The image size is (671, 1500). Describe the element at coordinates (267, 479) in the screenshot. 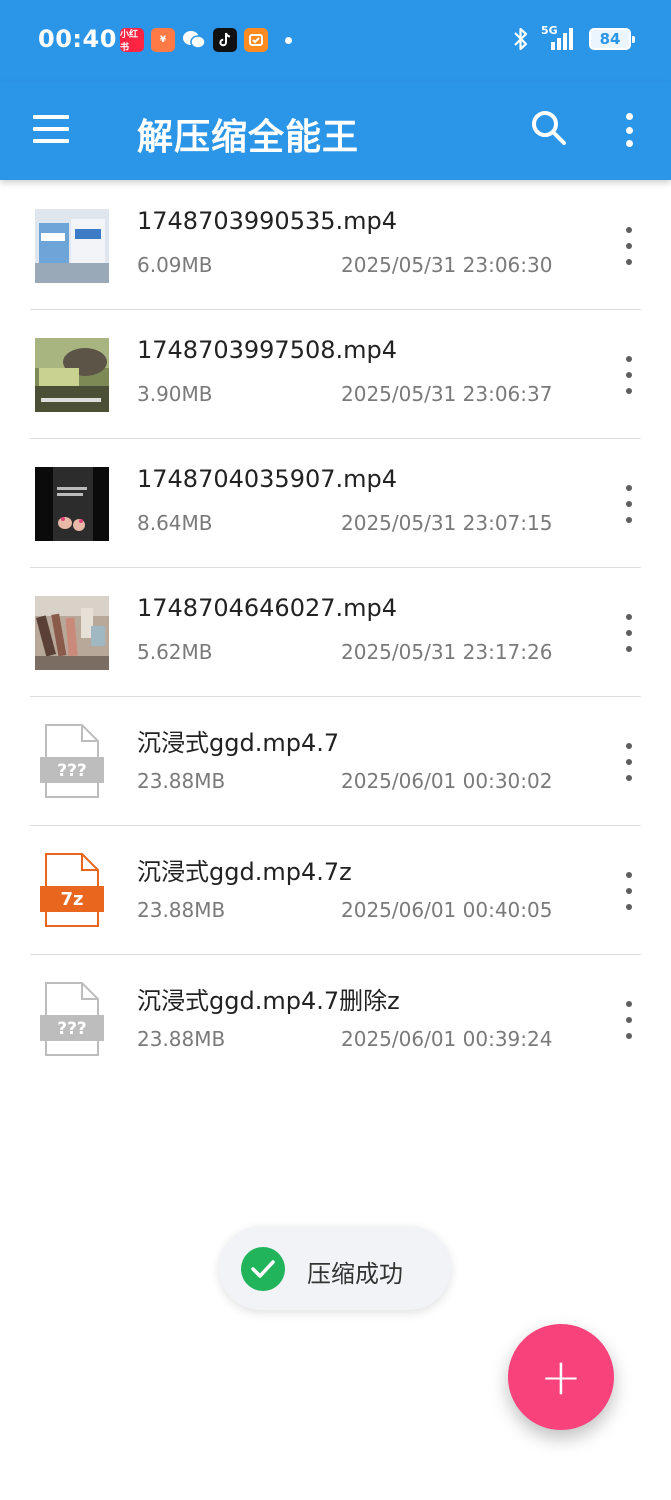

I see `file-name: 1748704035907.mp4` at that location.